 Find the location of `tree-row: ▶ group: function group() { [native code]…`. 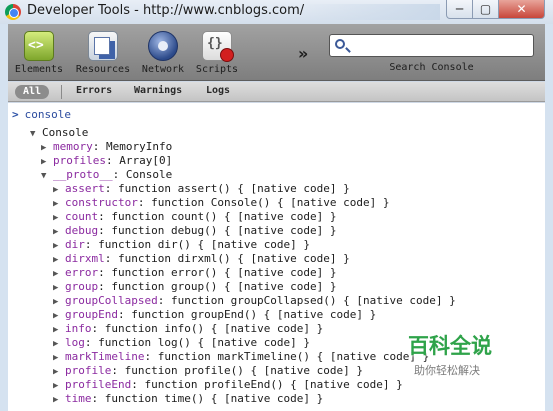

tree-row: ▶ group: function group() { [native code]… is located at coordinates (195, 287).